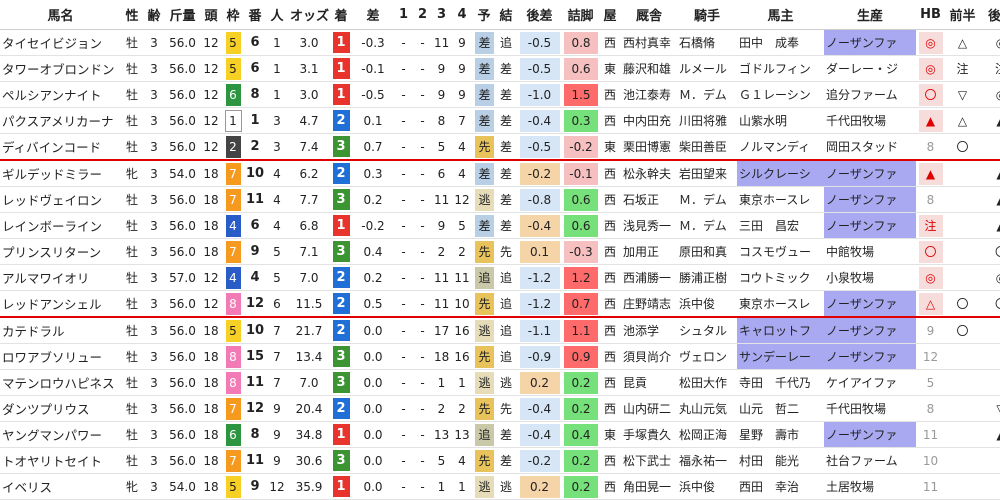 The height and width of the screenshot is (500, 1000). I want to click on closing-leg: -0.3, so click(581, 251).